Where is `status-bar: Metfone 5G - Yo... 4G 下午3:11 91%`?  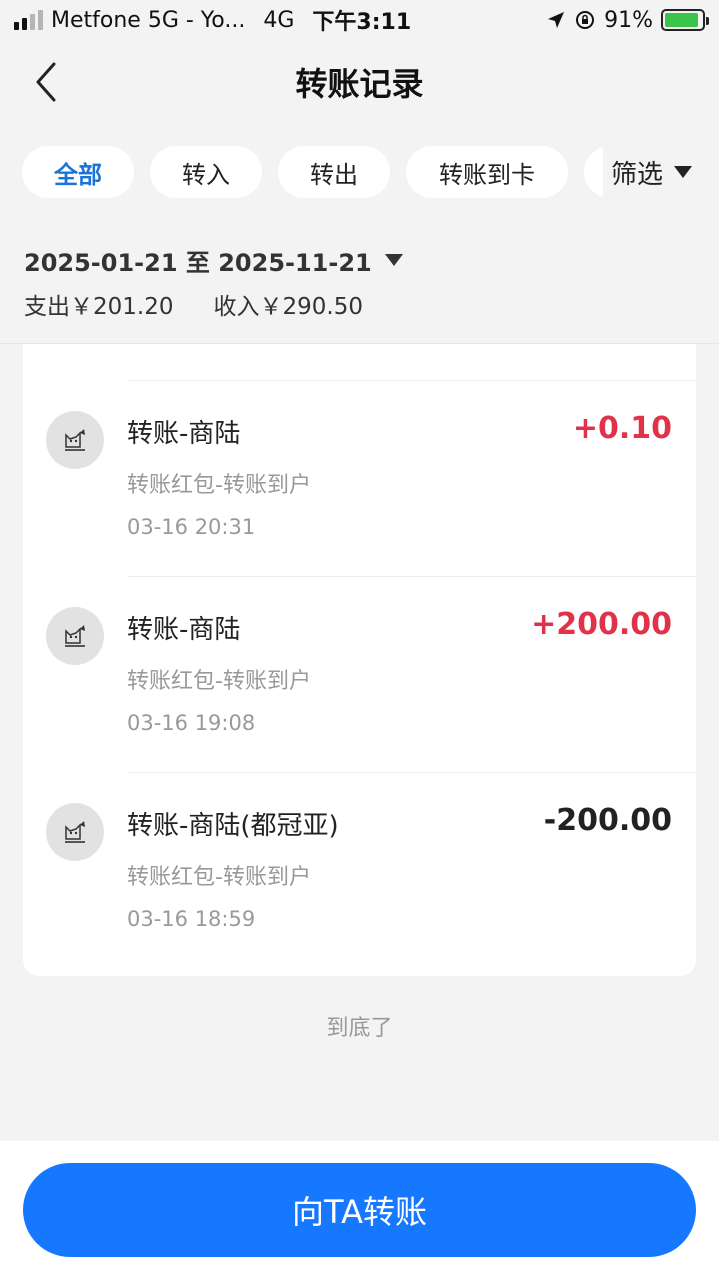
status-bar: Metfone 5G - Yo... 4G 下午3:11 91% is located at coordinates (359, 20).